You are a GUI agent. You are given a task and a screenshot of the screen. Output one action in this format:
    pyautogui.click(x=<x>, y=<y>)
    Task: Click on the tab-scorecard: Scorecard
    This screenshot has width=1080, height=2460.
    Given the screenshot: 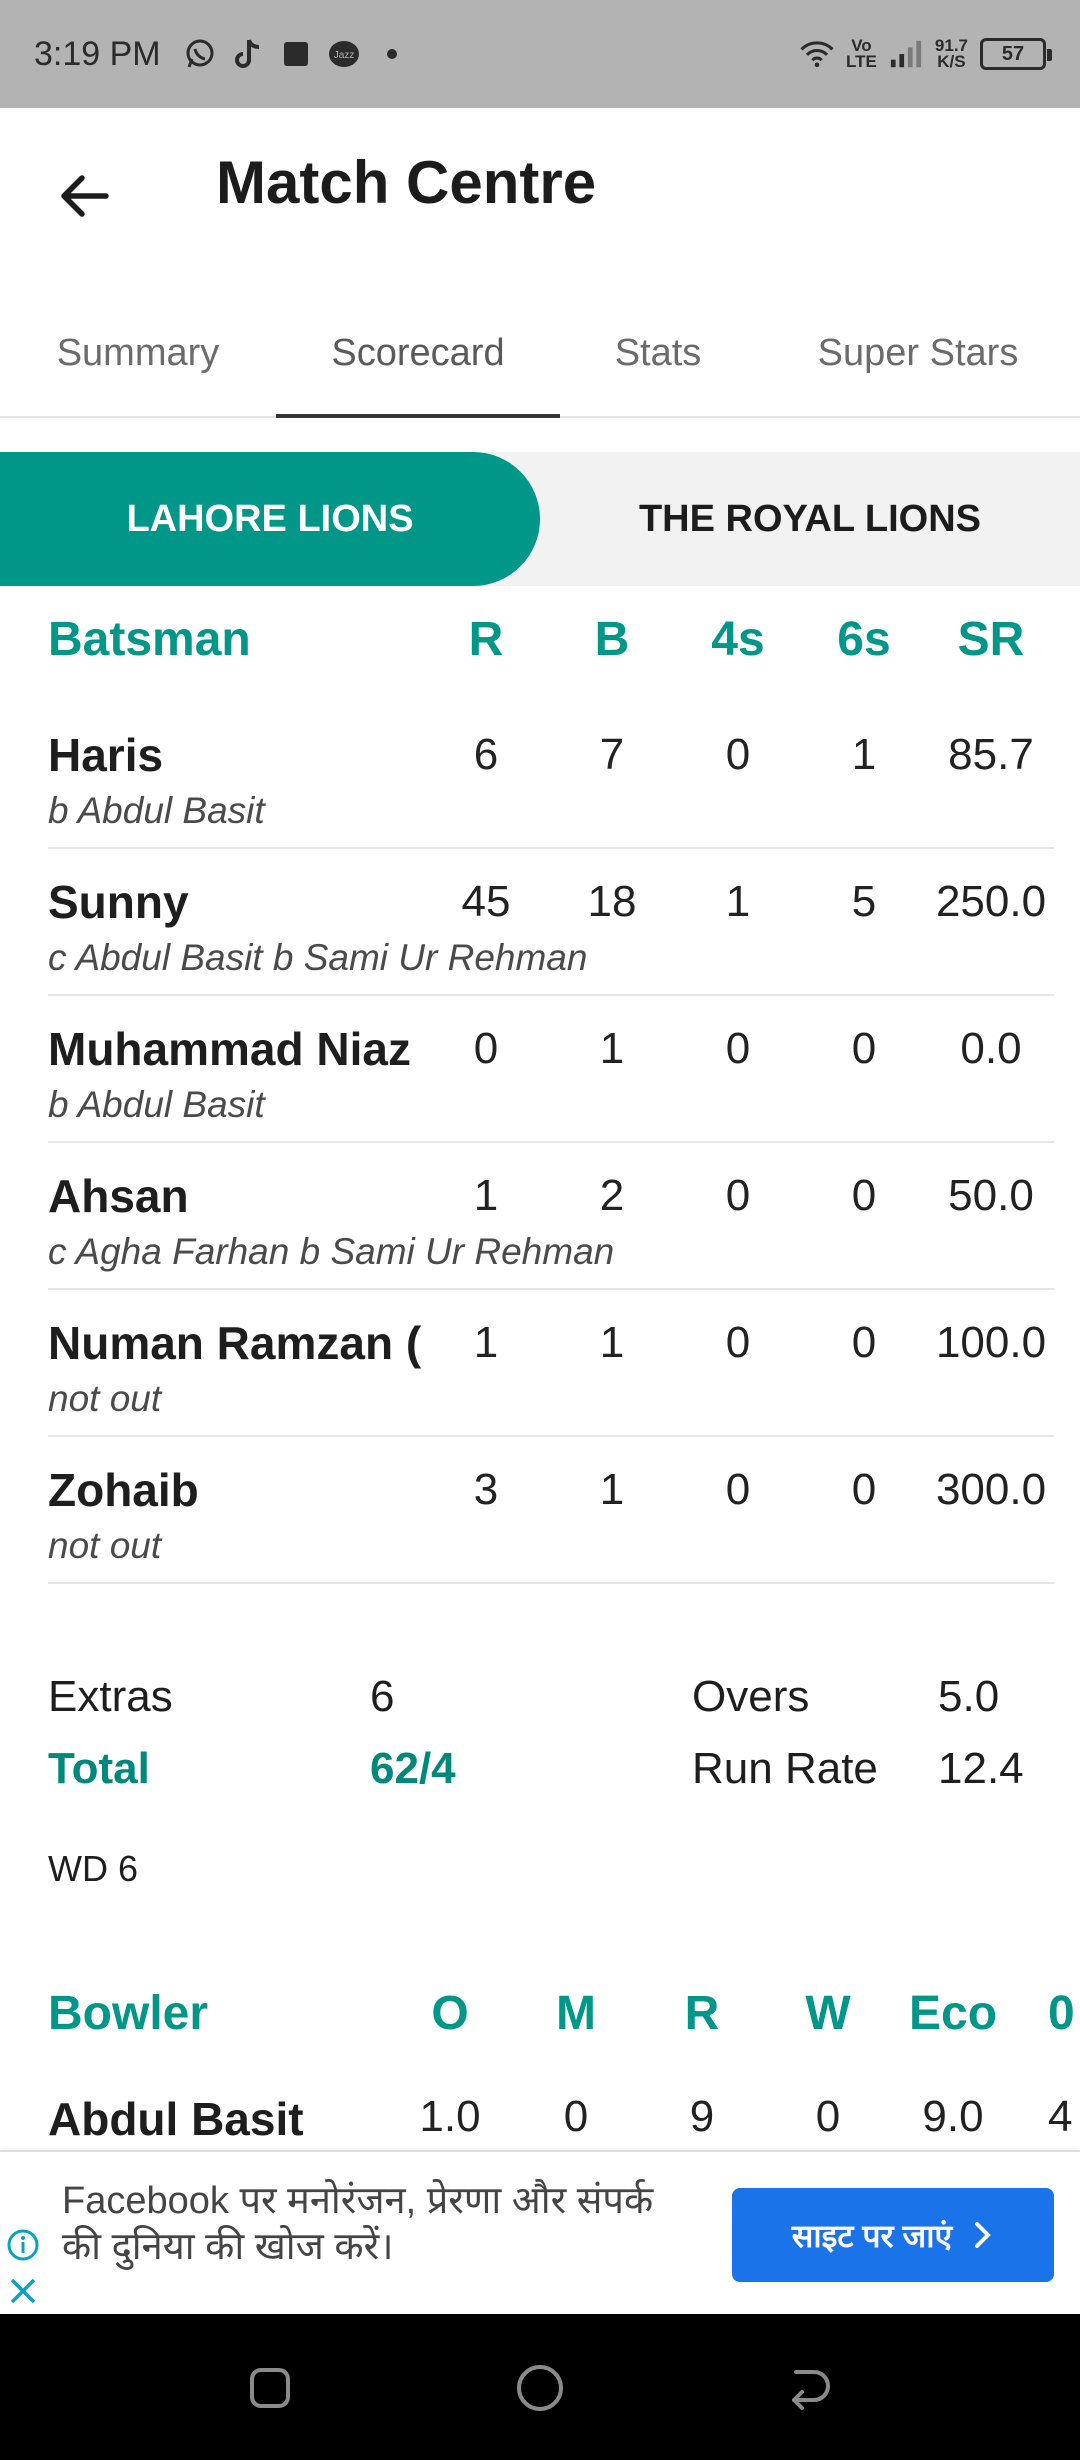 What is the action you would take?
    pyautogui.click(x=418, y=354)
    